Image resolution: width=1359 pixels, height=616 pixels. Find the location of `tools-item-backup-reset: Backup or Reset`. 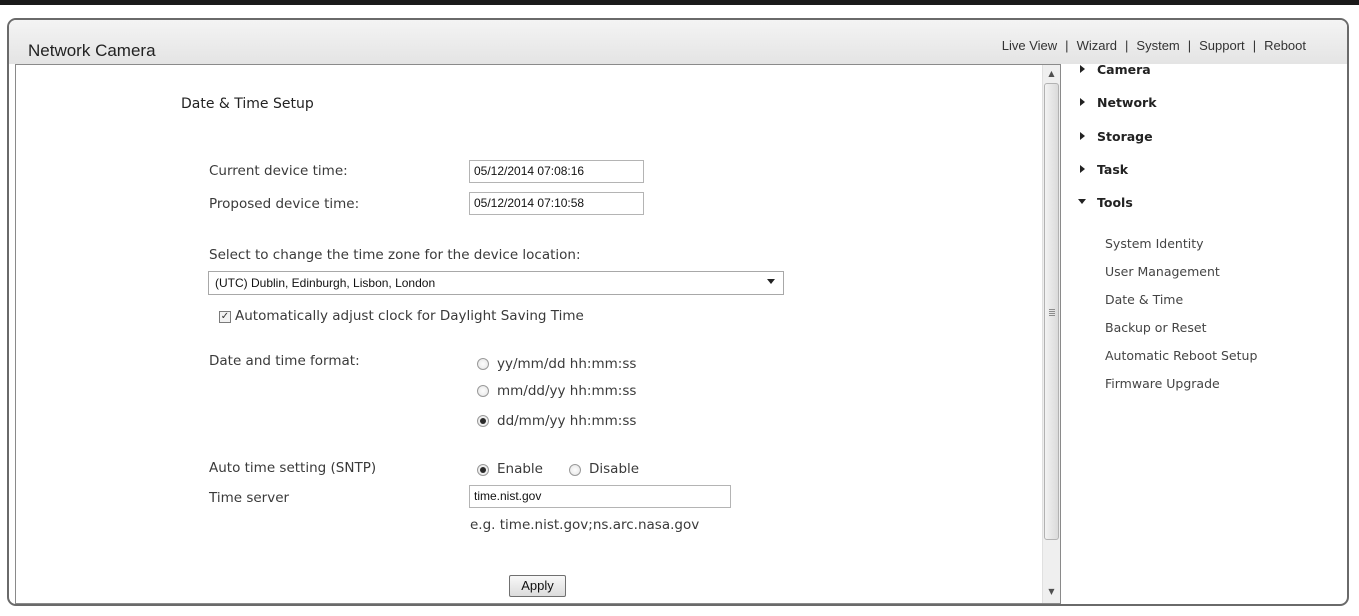

tools-item-backup-reset: Backup or Reset is located at coordinates (1155, 327).